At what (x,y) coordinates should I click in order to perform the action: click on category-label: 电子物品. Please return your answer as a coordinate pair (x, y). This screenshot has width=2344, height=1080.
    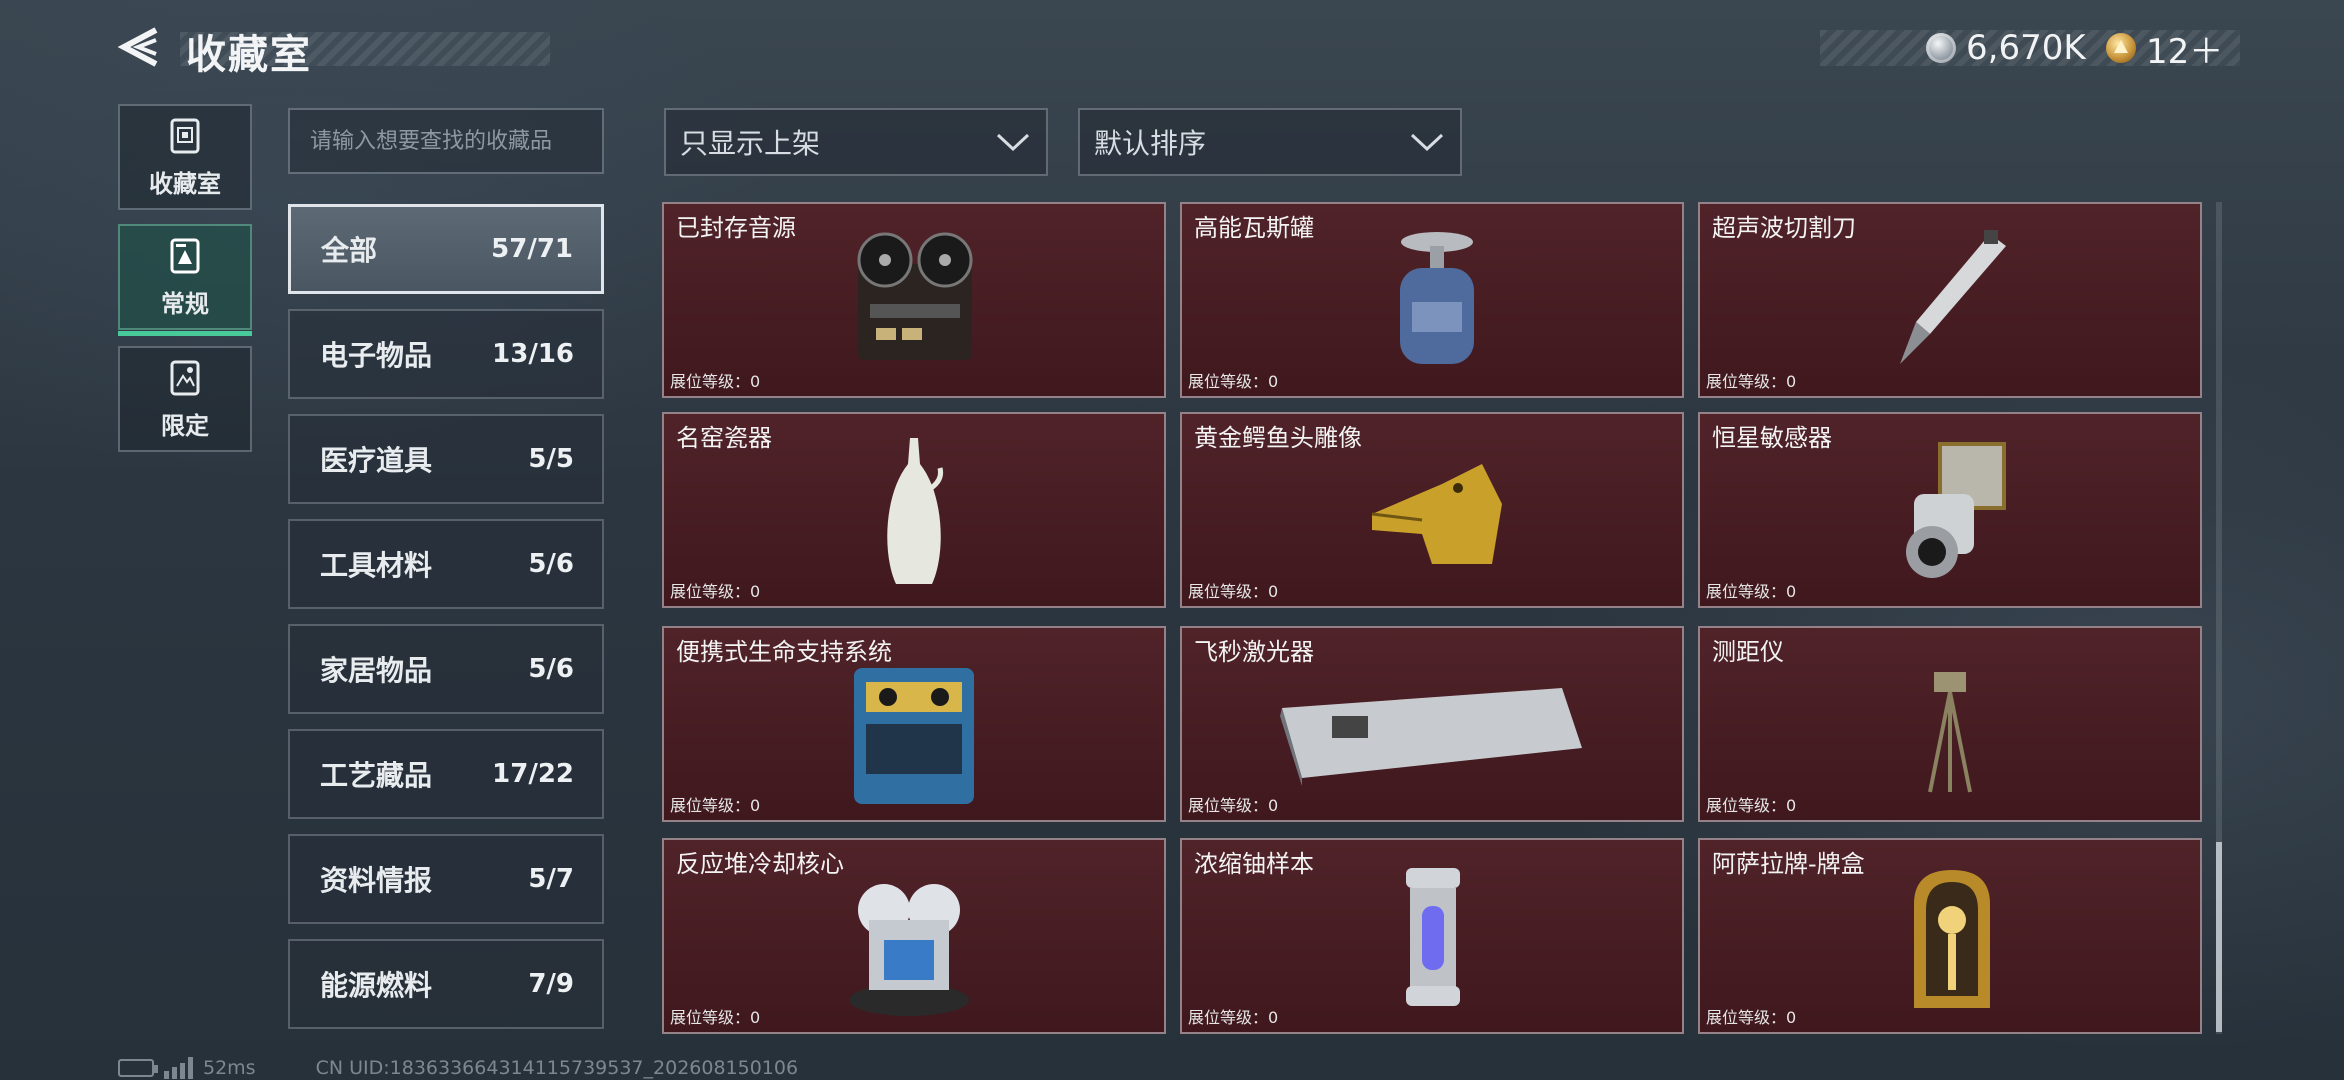
    Looking at the image, I should click on (376, 355).